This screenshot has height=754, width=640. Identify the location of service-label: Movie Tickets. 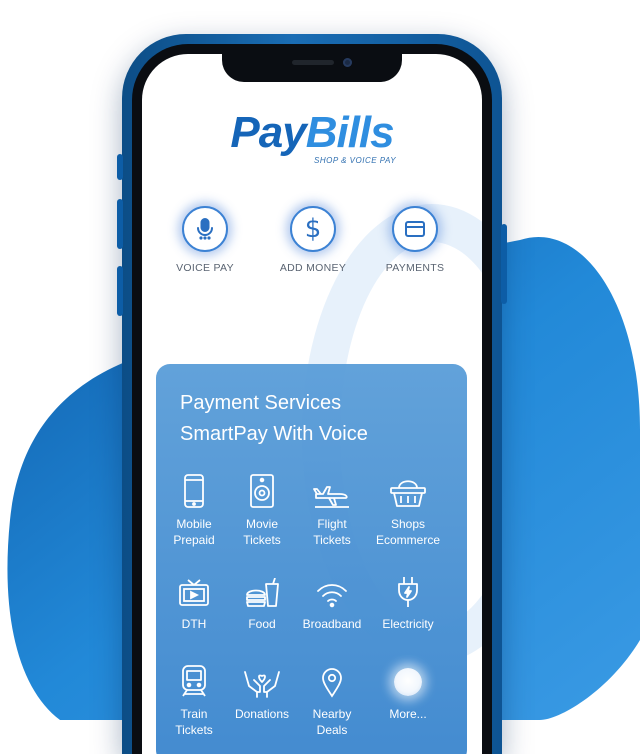
(262, 532).